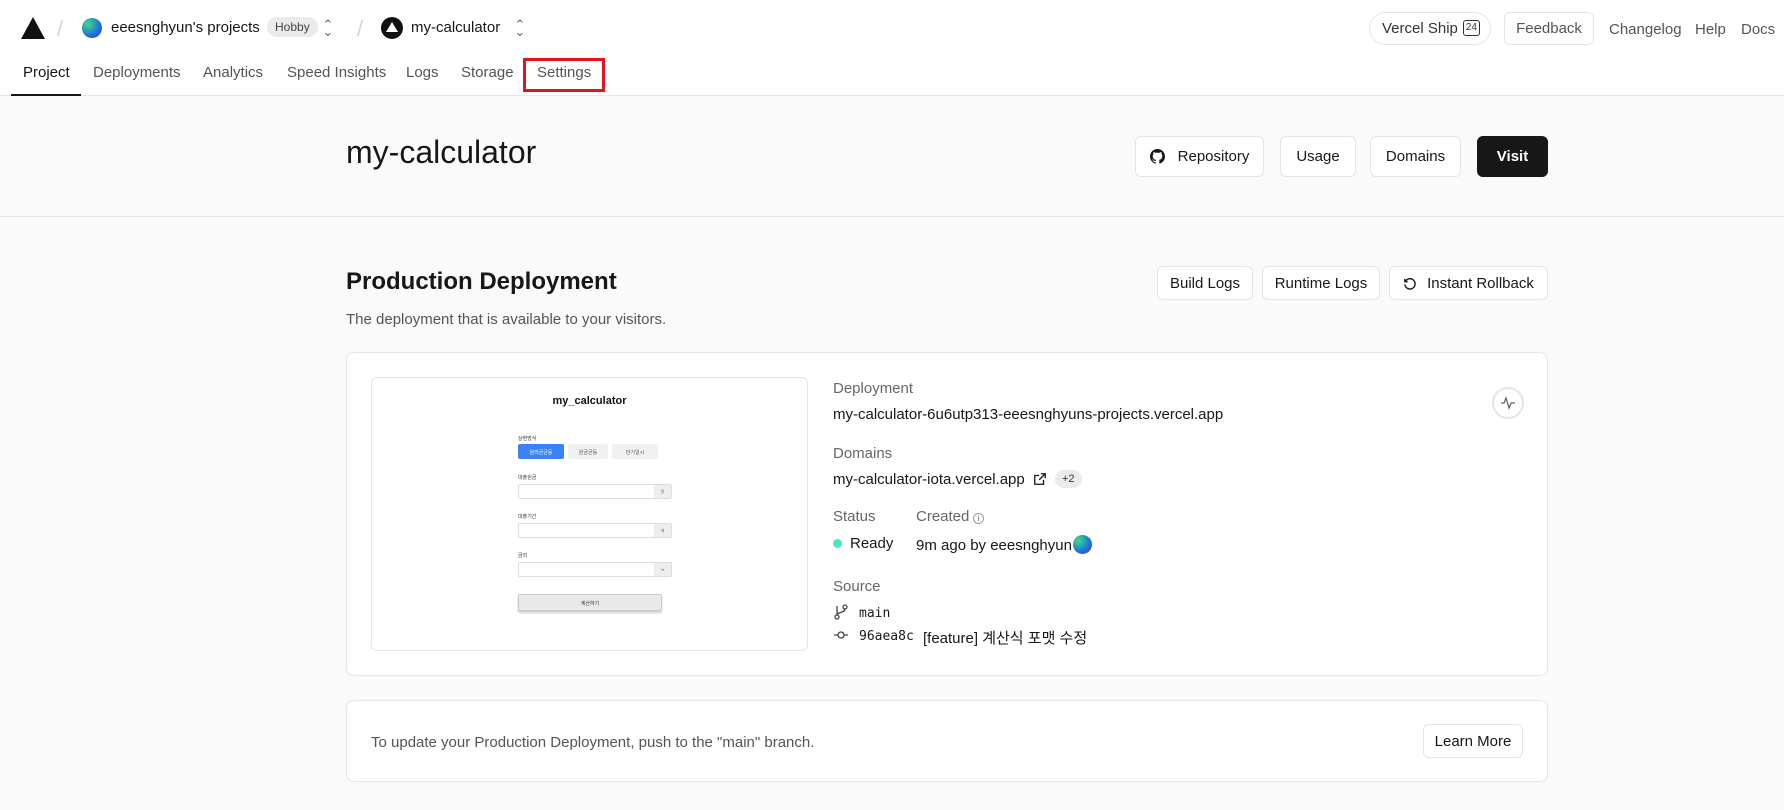 This screenshot has height=810, width=1784. Describe the element at coordinates (564, 75) in the screenshot. I see `settings-tab-highlight` at that location.